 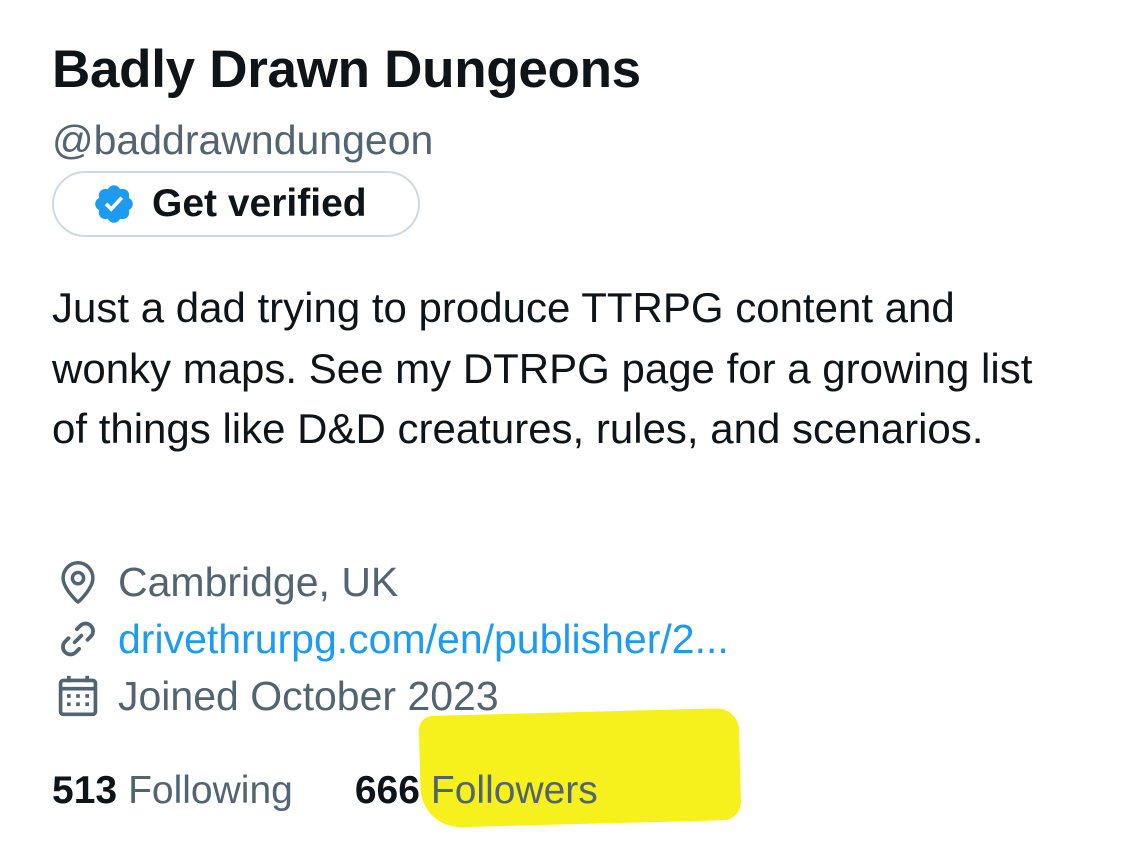 What do you see at coordinates (78, 639) in the screenshot?
I see `link-icon` at bounding box center [78, 639].